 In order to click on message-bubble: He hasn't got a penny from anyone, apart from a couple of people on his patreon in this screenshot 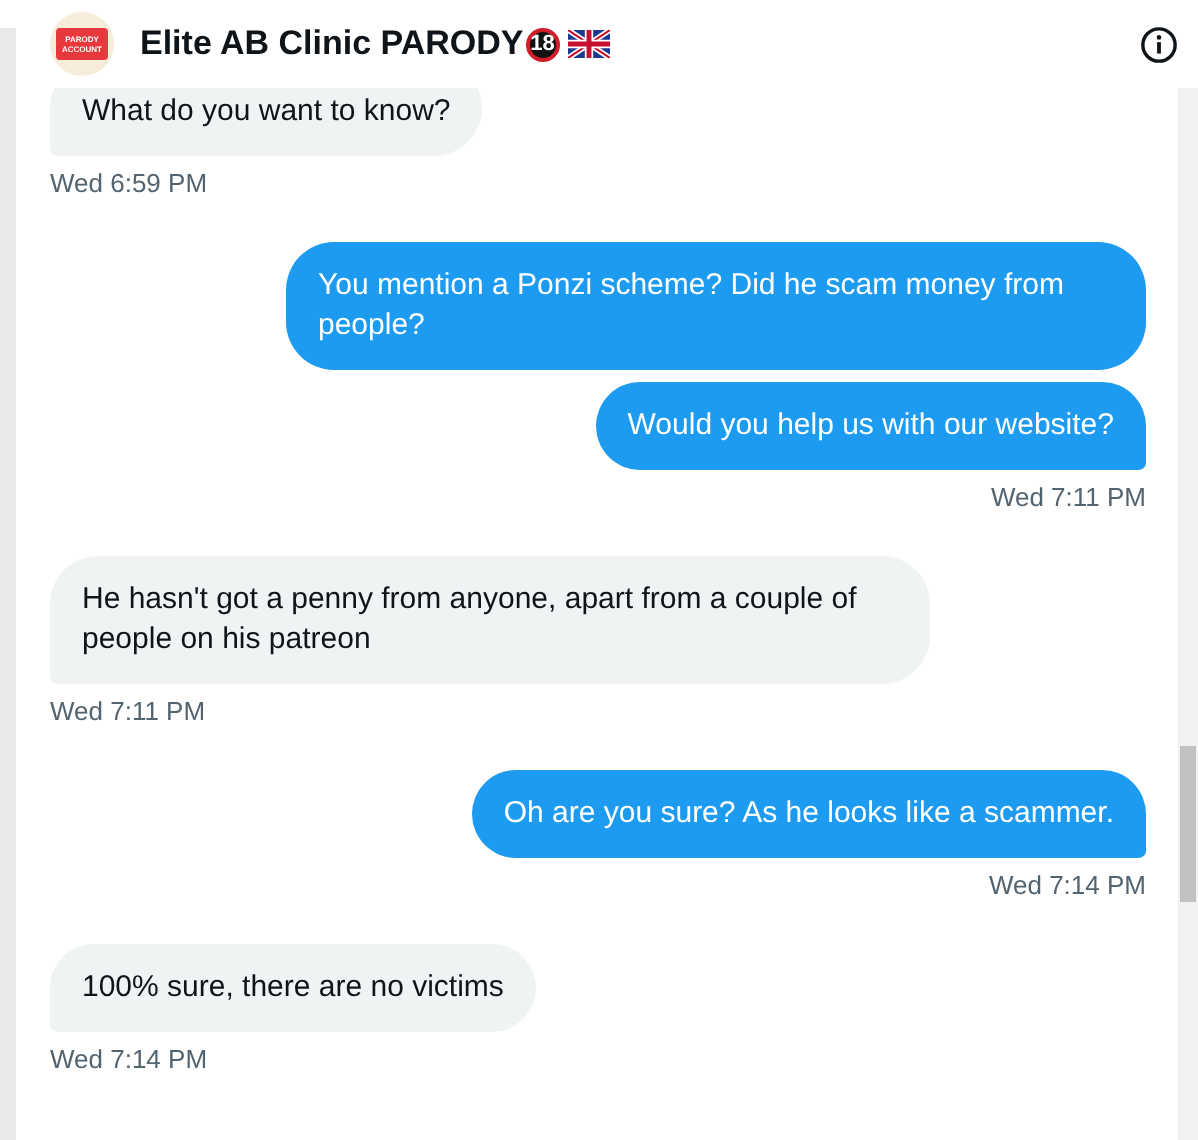, I will do `click(490, 620)`.